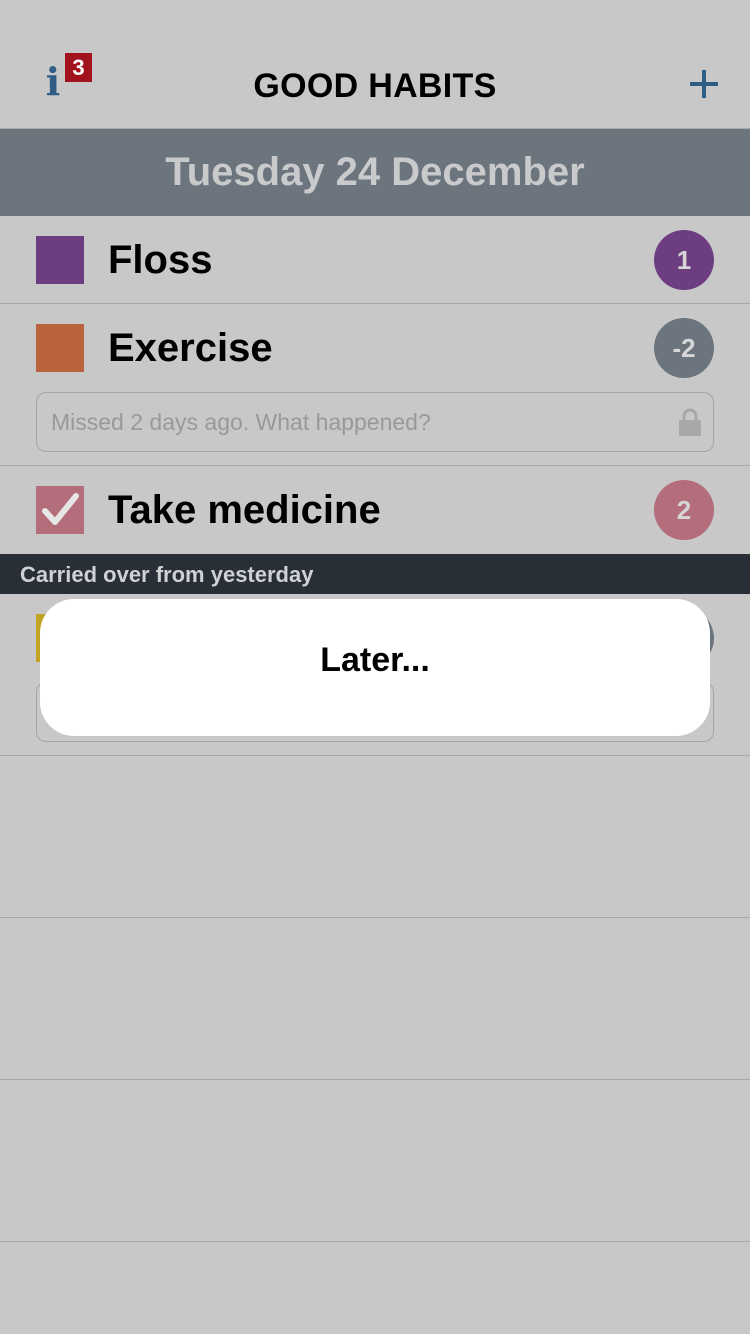 The width and height of the screenshot is (750, 1334). Describe the element at coordinates (704, 84) in the screenshot. I see `plus-icon` at that location.